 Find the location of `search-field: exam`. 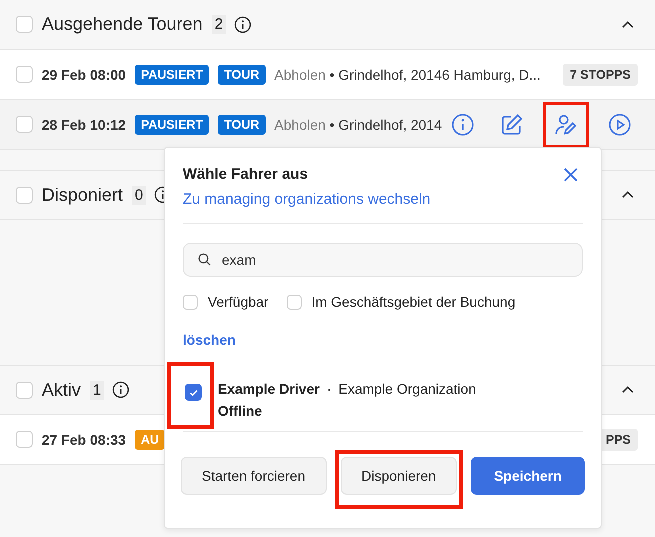

search-field: exam is located at coordinates (383, 260).